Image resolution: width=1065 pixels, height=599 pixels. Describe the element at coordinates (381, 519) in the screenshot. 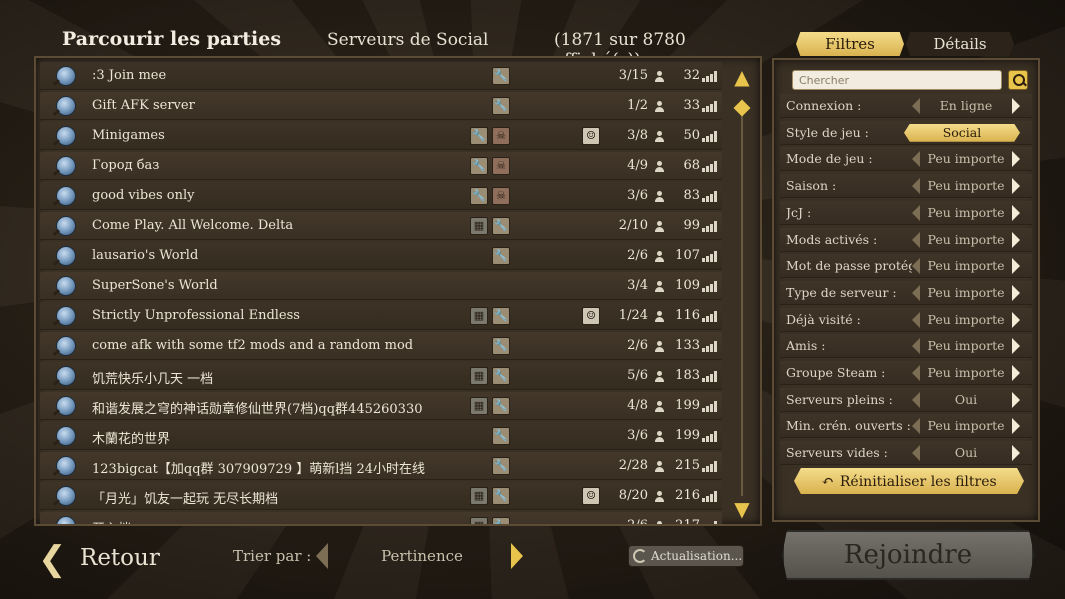

I see `server-row: 开心档▦ 🔧 2/6 217` at that location.